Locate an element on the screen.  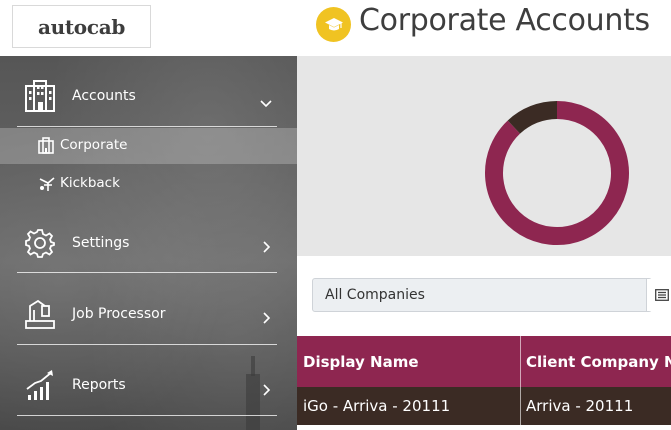
job-processor-icon is located at coordinates (40, 316).